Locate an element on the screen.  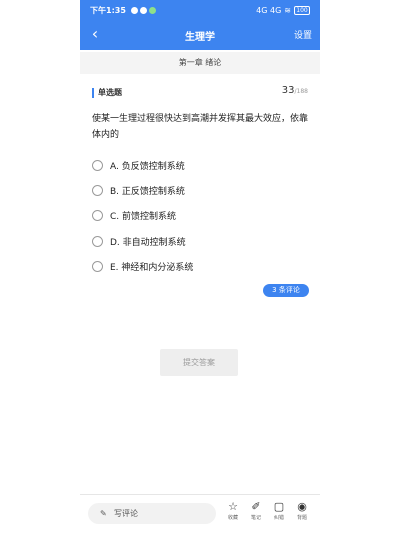
submit-answer-button: 提交答案 is located at coordinates (199, 362).